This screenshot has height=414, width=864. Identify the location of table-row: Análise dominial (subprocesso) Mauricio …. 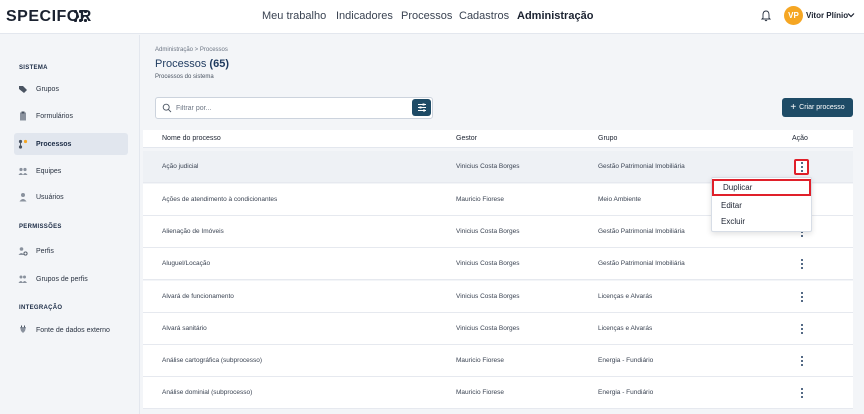
(498, 393).